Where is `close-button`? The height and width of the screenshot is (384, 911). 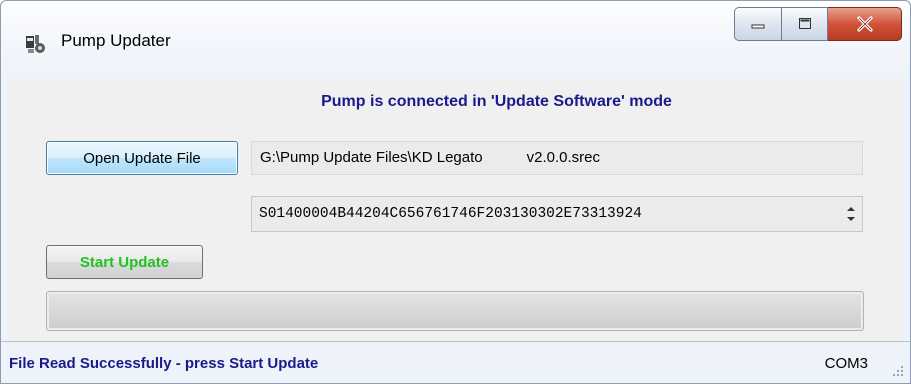
close-button is located at coordinates (865, 24).